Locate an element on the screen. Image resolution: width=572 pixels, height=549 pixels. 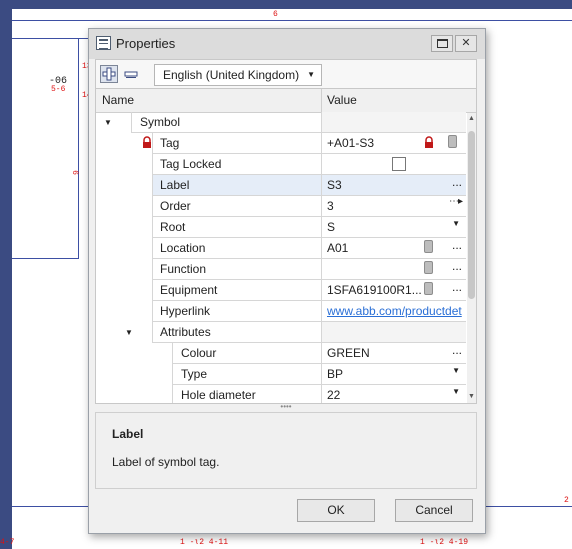
scrollbar-thumb is located at coordinates (471, 215).